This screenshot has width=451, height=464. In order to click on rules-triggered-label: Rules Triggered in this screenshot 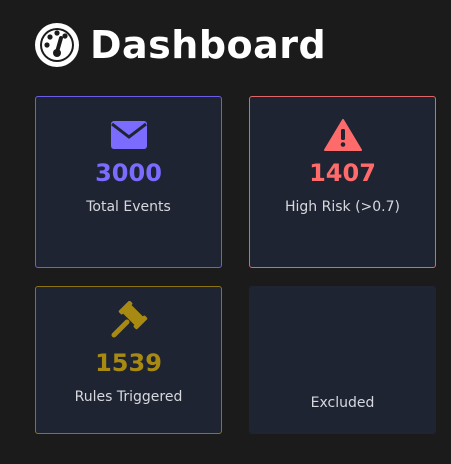, I will do `click(128, 397)`.